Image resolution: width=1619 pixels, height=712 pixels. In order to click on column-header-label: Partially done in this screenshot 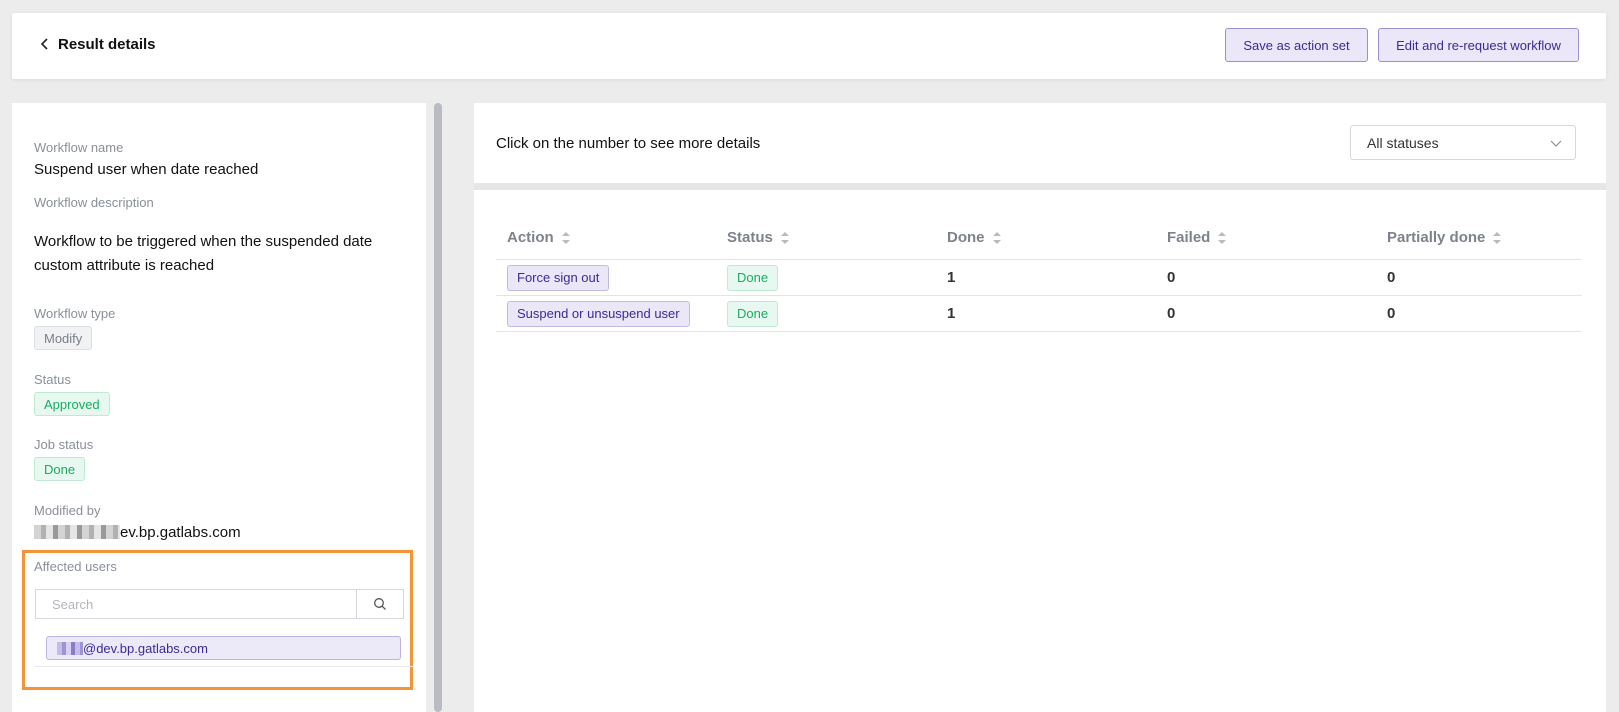, I will do `click(1436, 237)`.